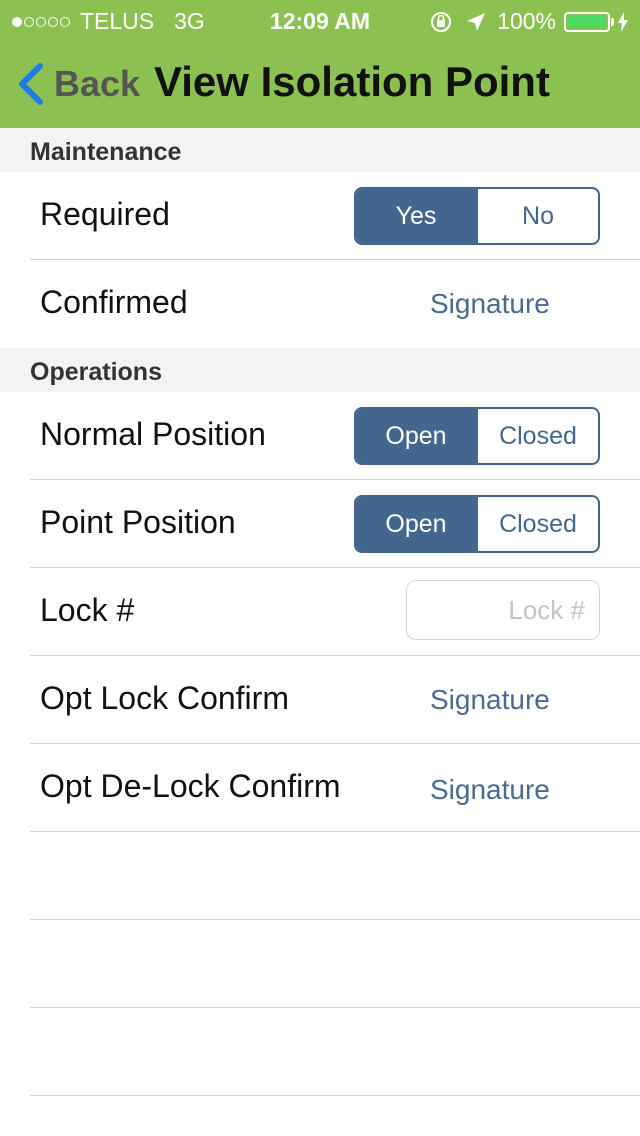 The image size is (640, 1136). Describe the element at coordinates (153, 434) in the screenshot. I see `row-label: Normal Position` at that location.